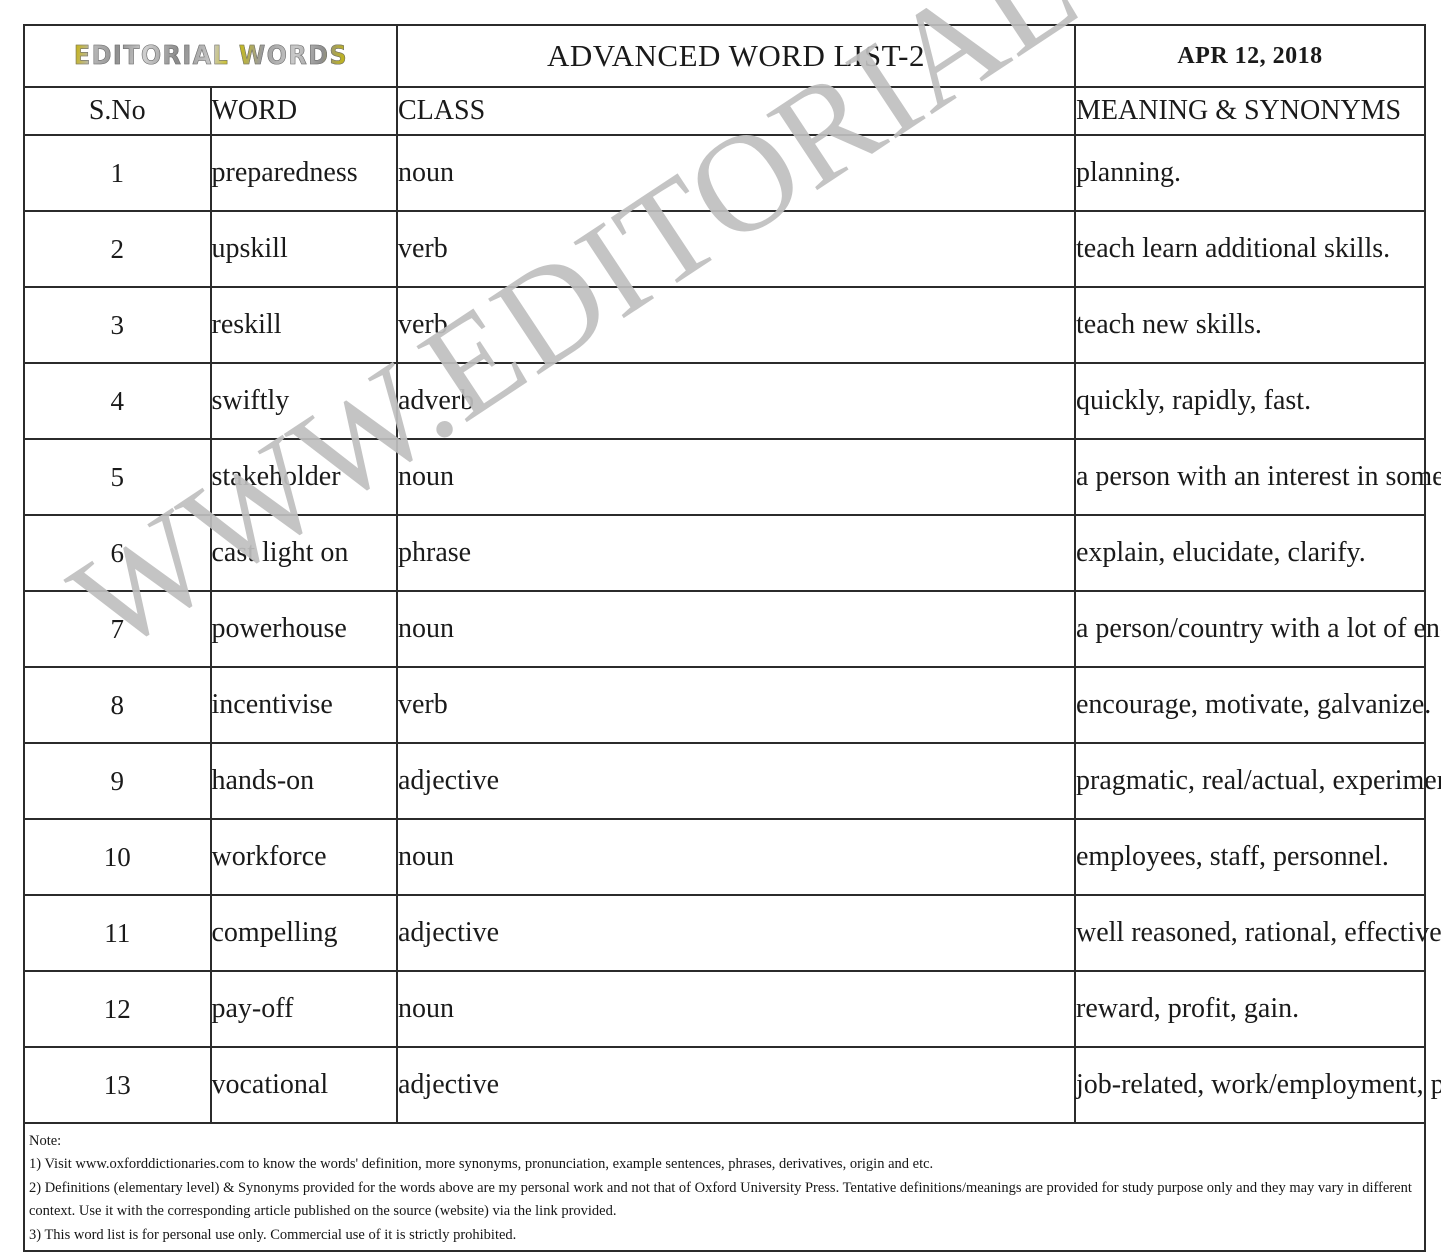  I want to click on brand-logo-cell: EDITORIAL WORDS, so click(210, 56).